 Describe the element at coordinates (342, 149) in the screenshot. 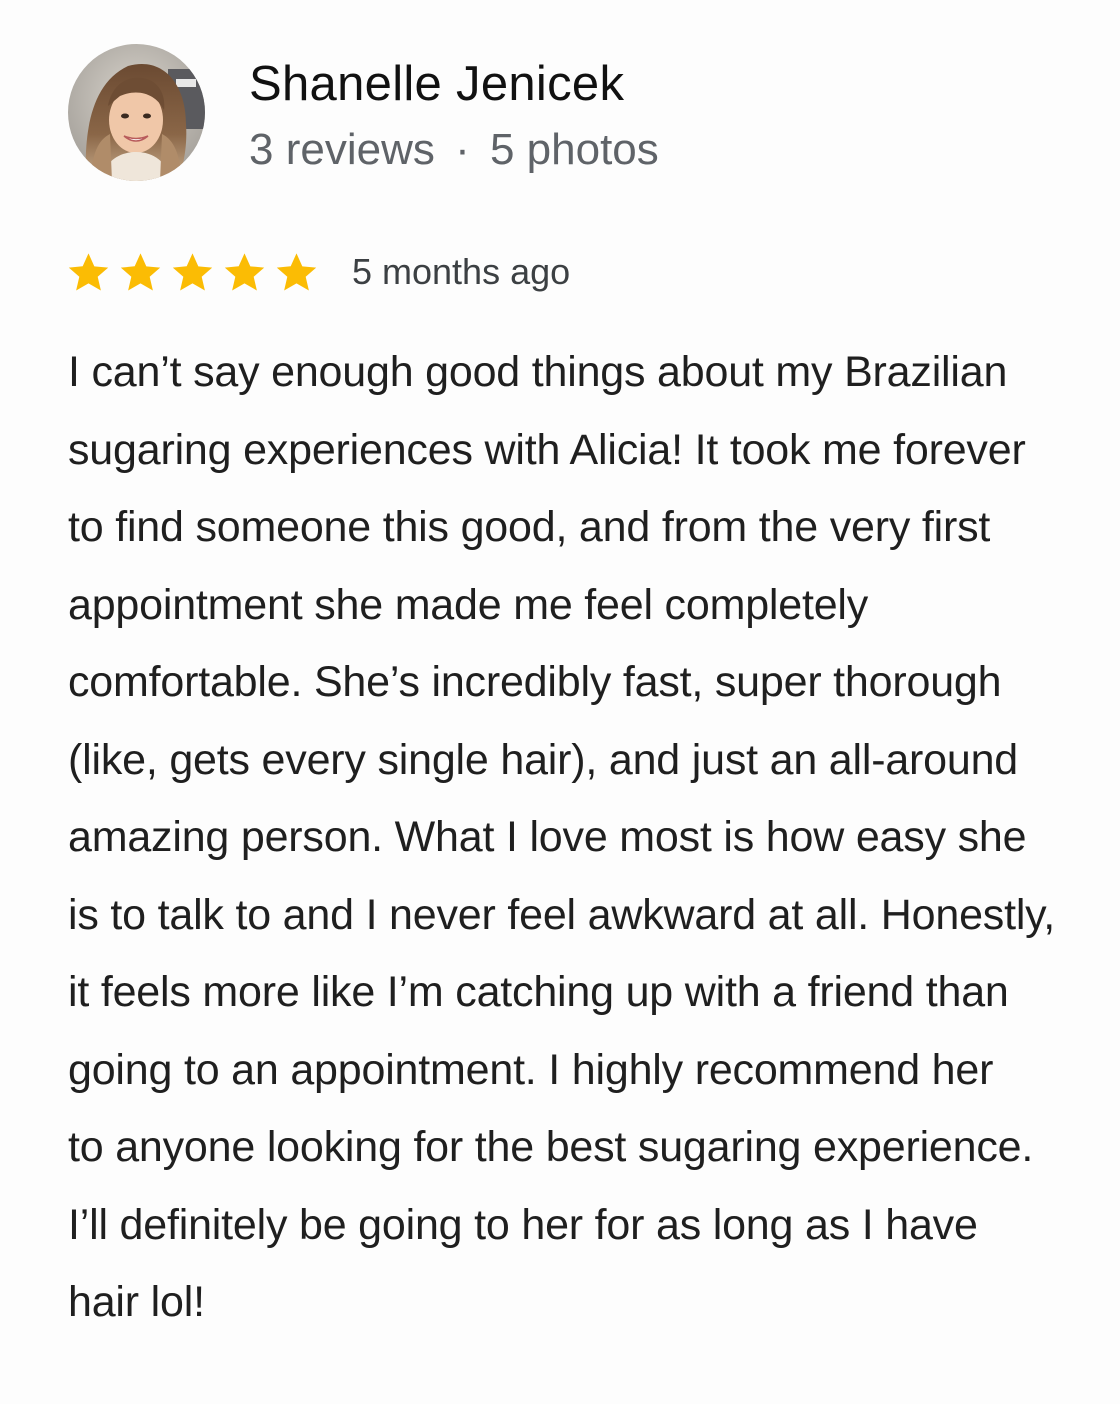

I see `review-count: 3 reviews` at that location.